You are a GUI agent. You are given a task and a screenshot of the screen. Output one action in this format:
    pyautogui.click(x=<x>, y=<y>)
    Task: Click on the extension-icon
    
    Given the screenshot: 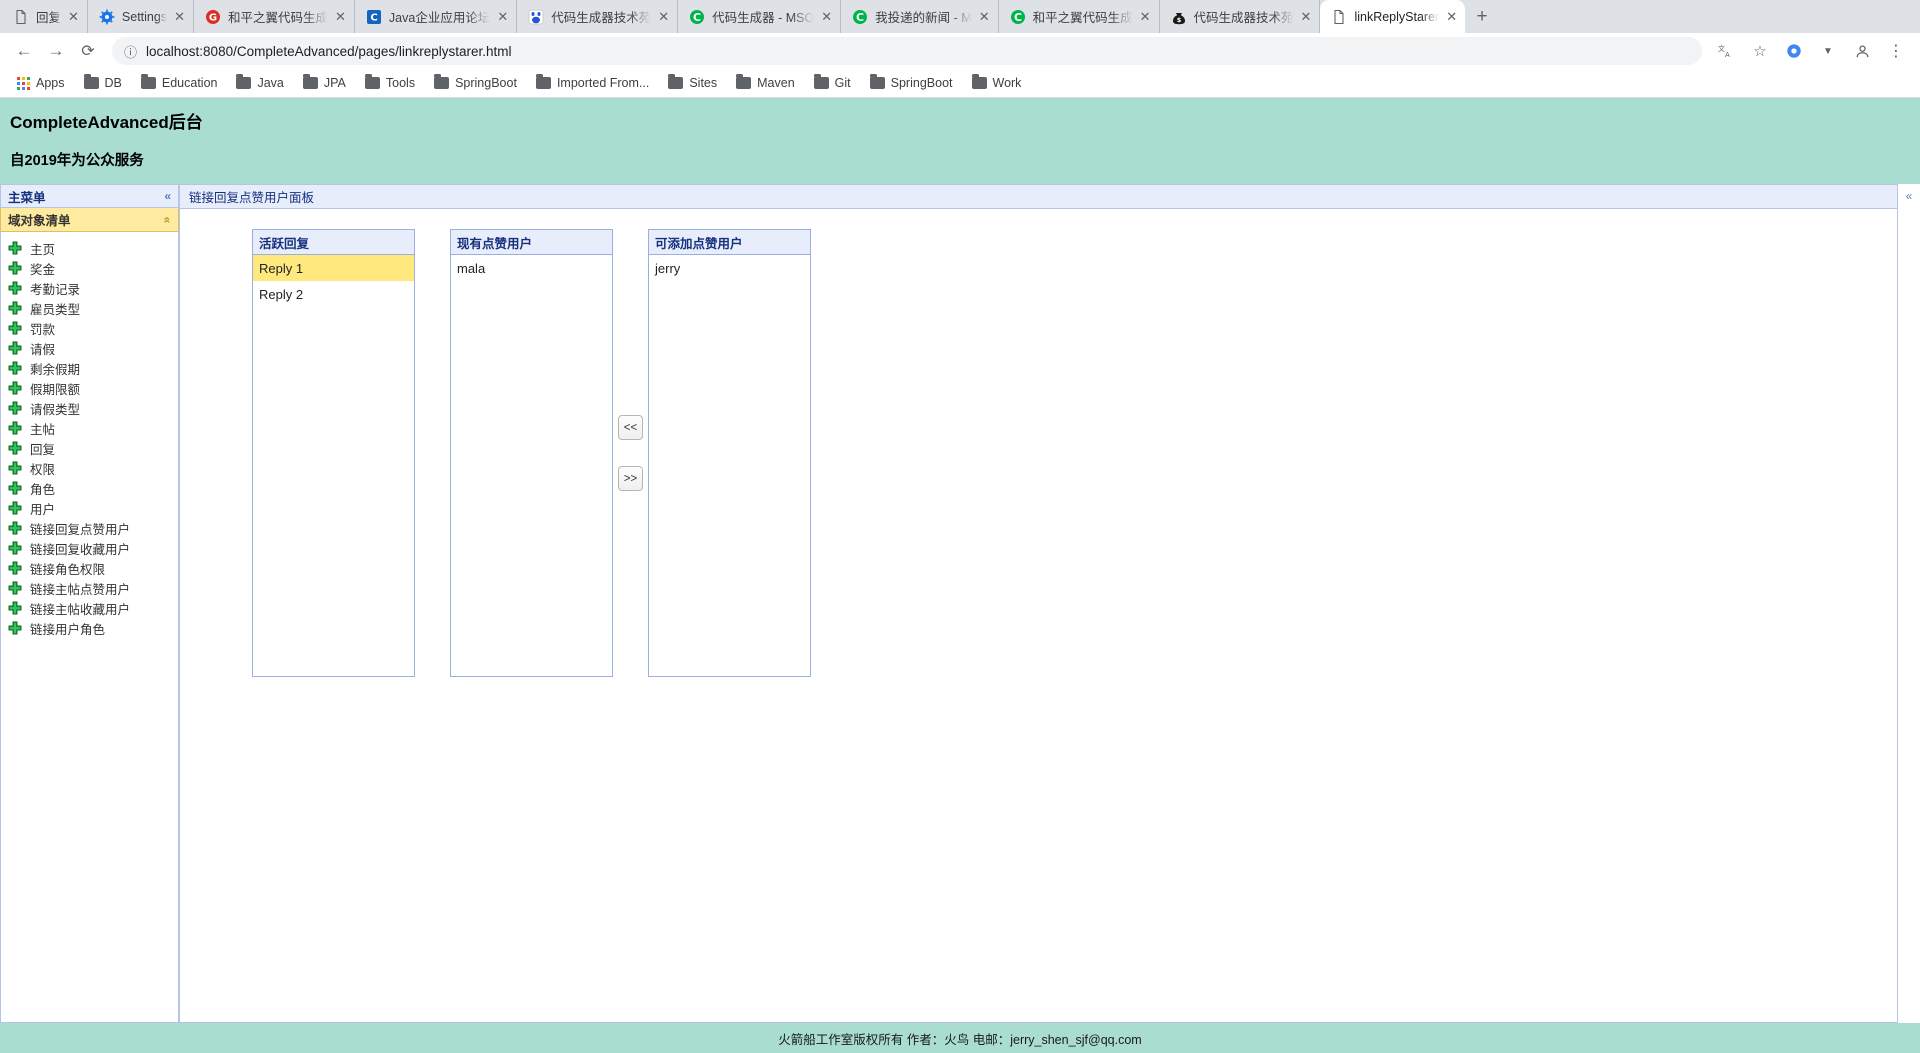 What is the action you would take?
    pyautogui.click(x=1794, y=51)
    